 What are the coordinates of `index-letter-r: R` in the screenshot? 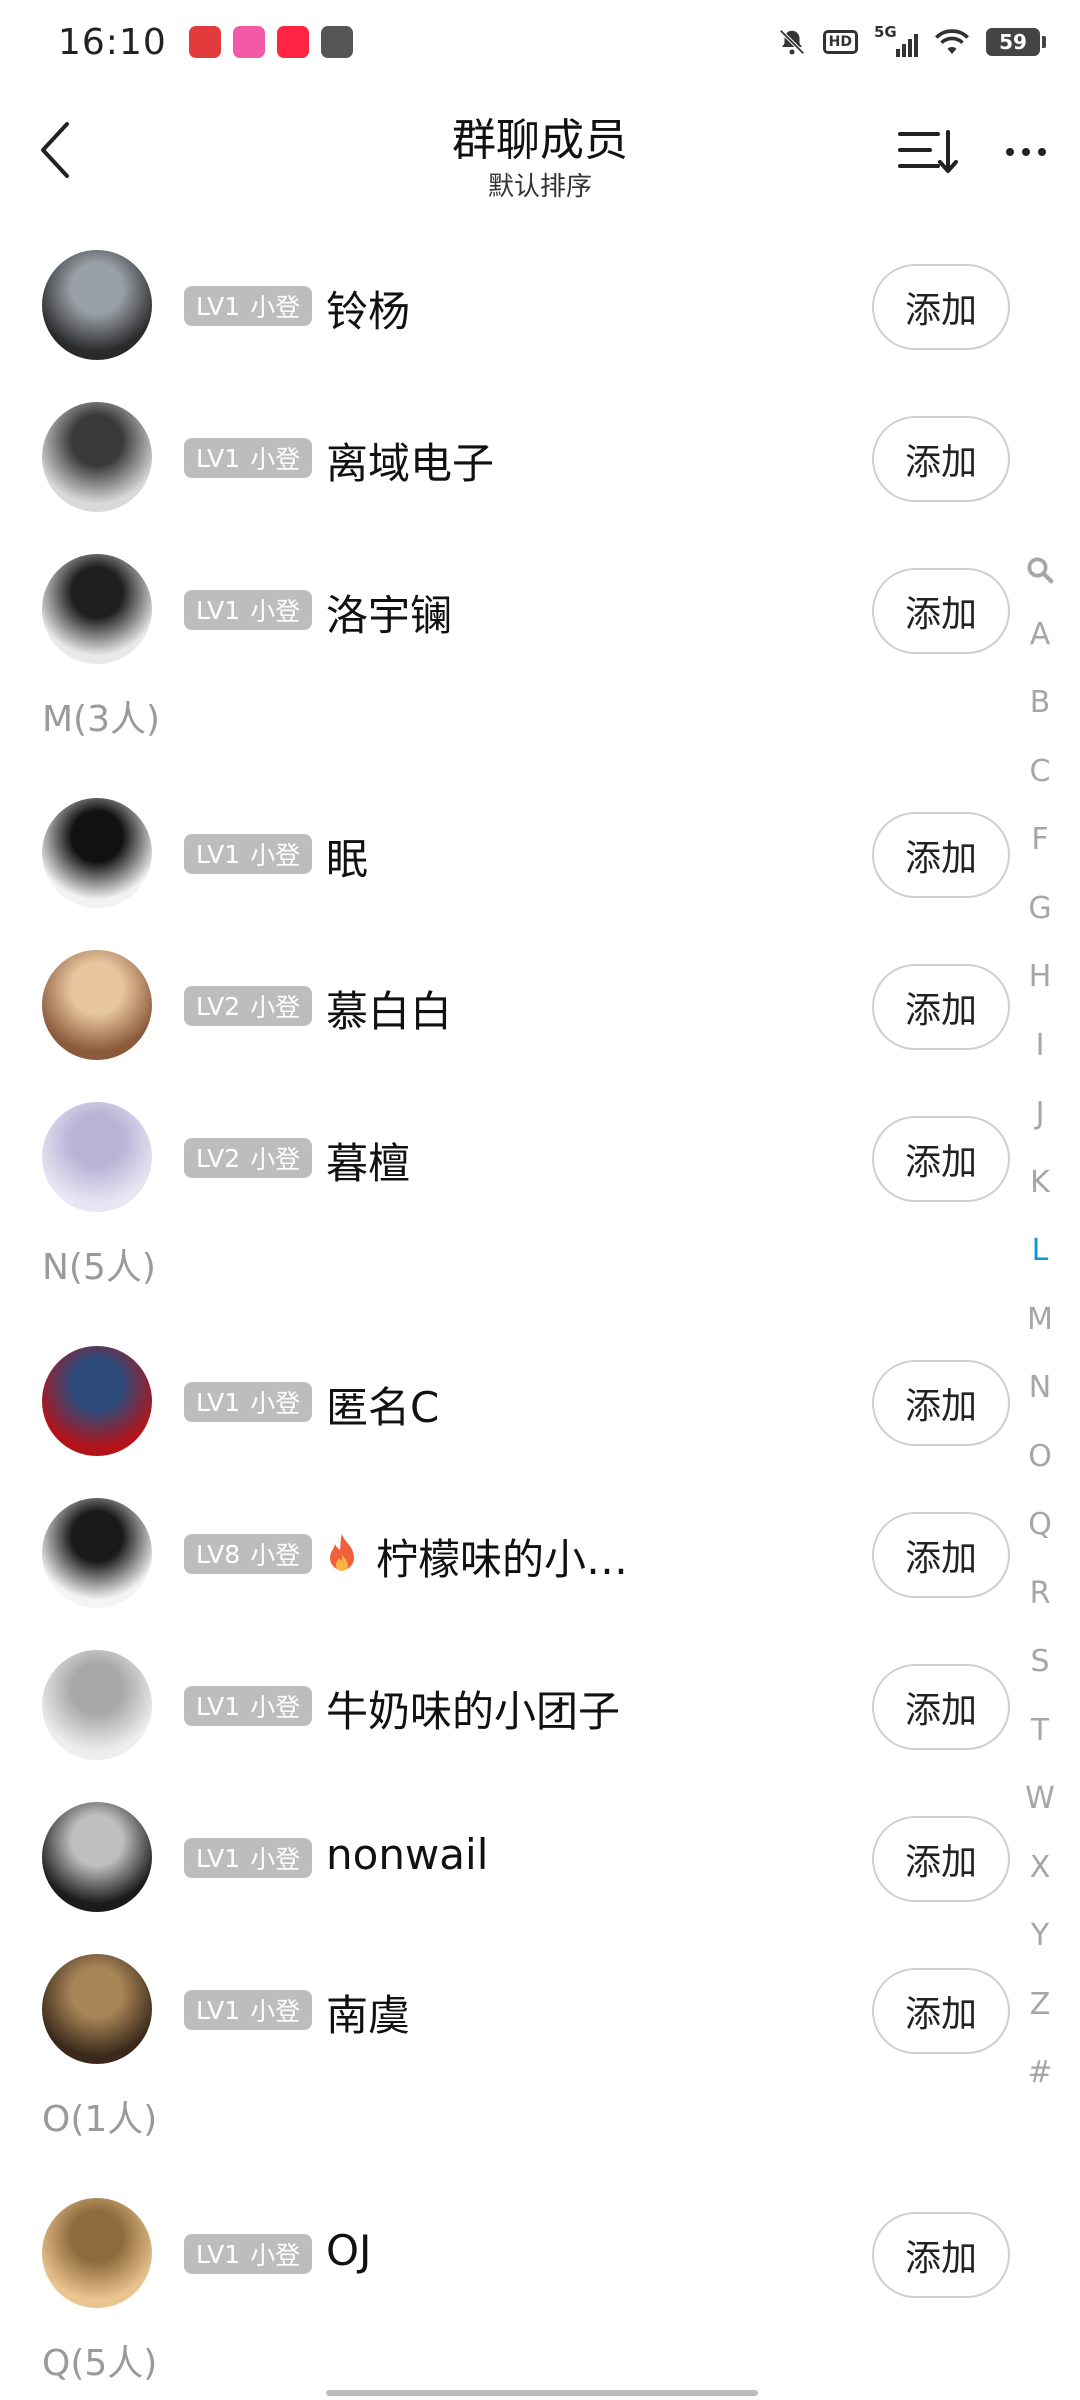 It's located at (1040, 1593).